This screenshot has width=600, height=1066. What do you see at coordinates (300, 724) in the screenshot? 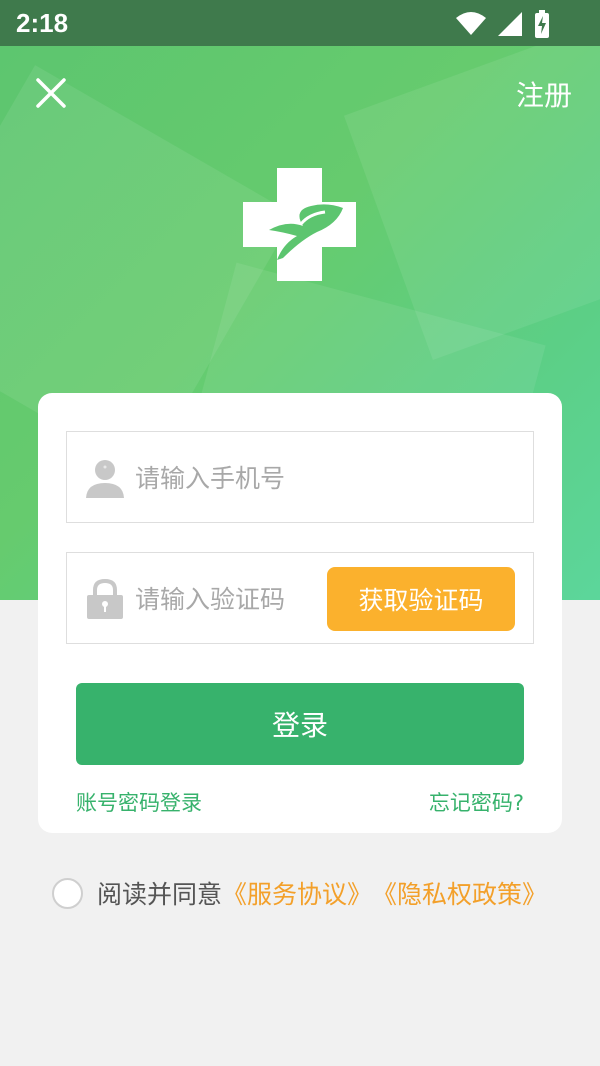
I see `login-button: 登录` at bounding box center [300, 724].